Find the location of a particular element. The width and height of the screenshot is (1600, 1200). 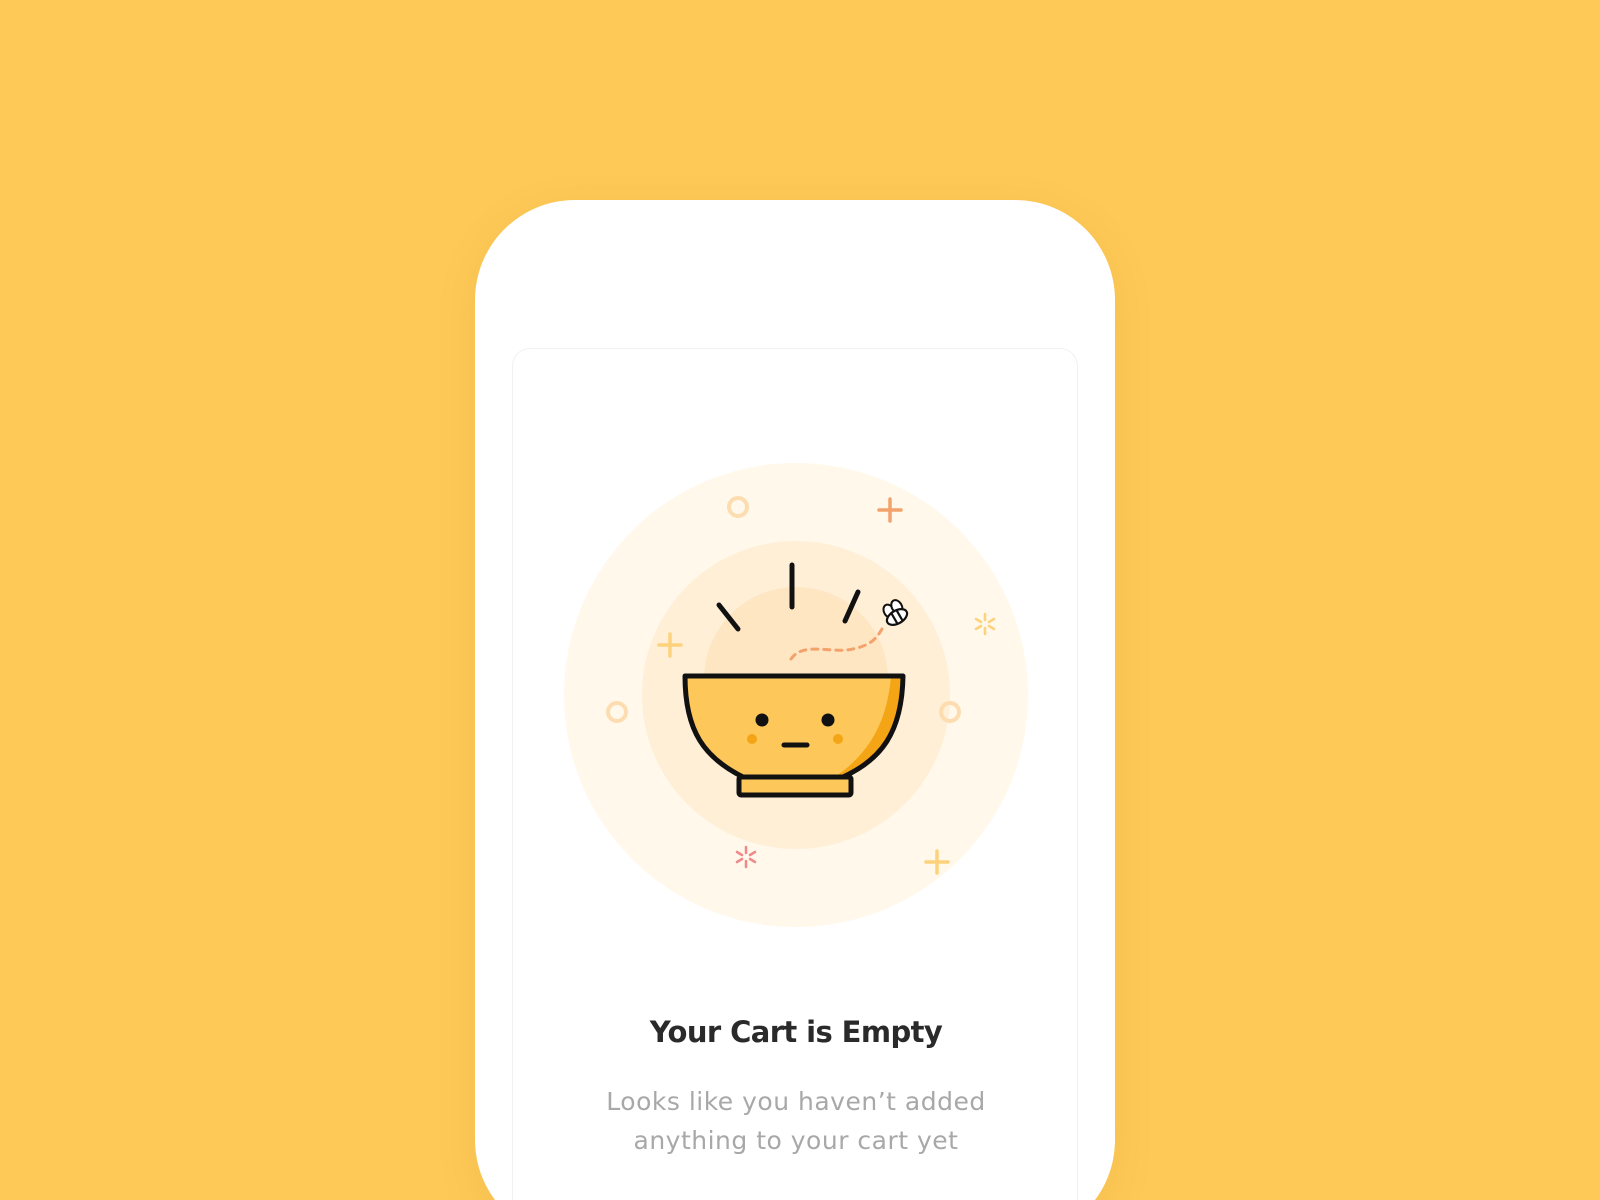

bowl-eye-right is located at coordinates (828, 720).